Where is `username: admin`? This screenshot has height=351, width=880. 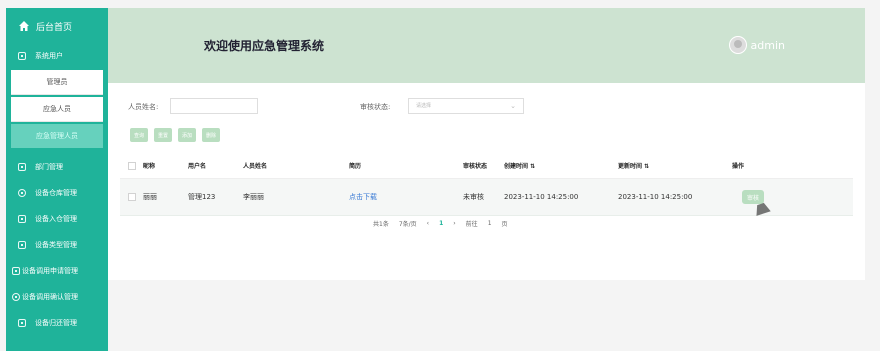 username: admin is located at coordinates (767, 45).